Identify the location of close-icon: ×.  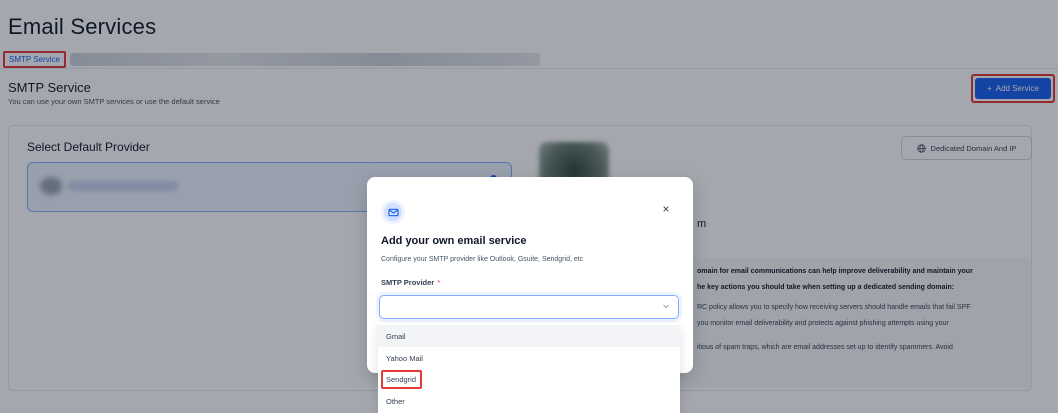
(666, 209).